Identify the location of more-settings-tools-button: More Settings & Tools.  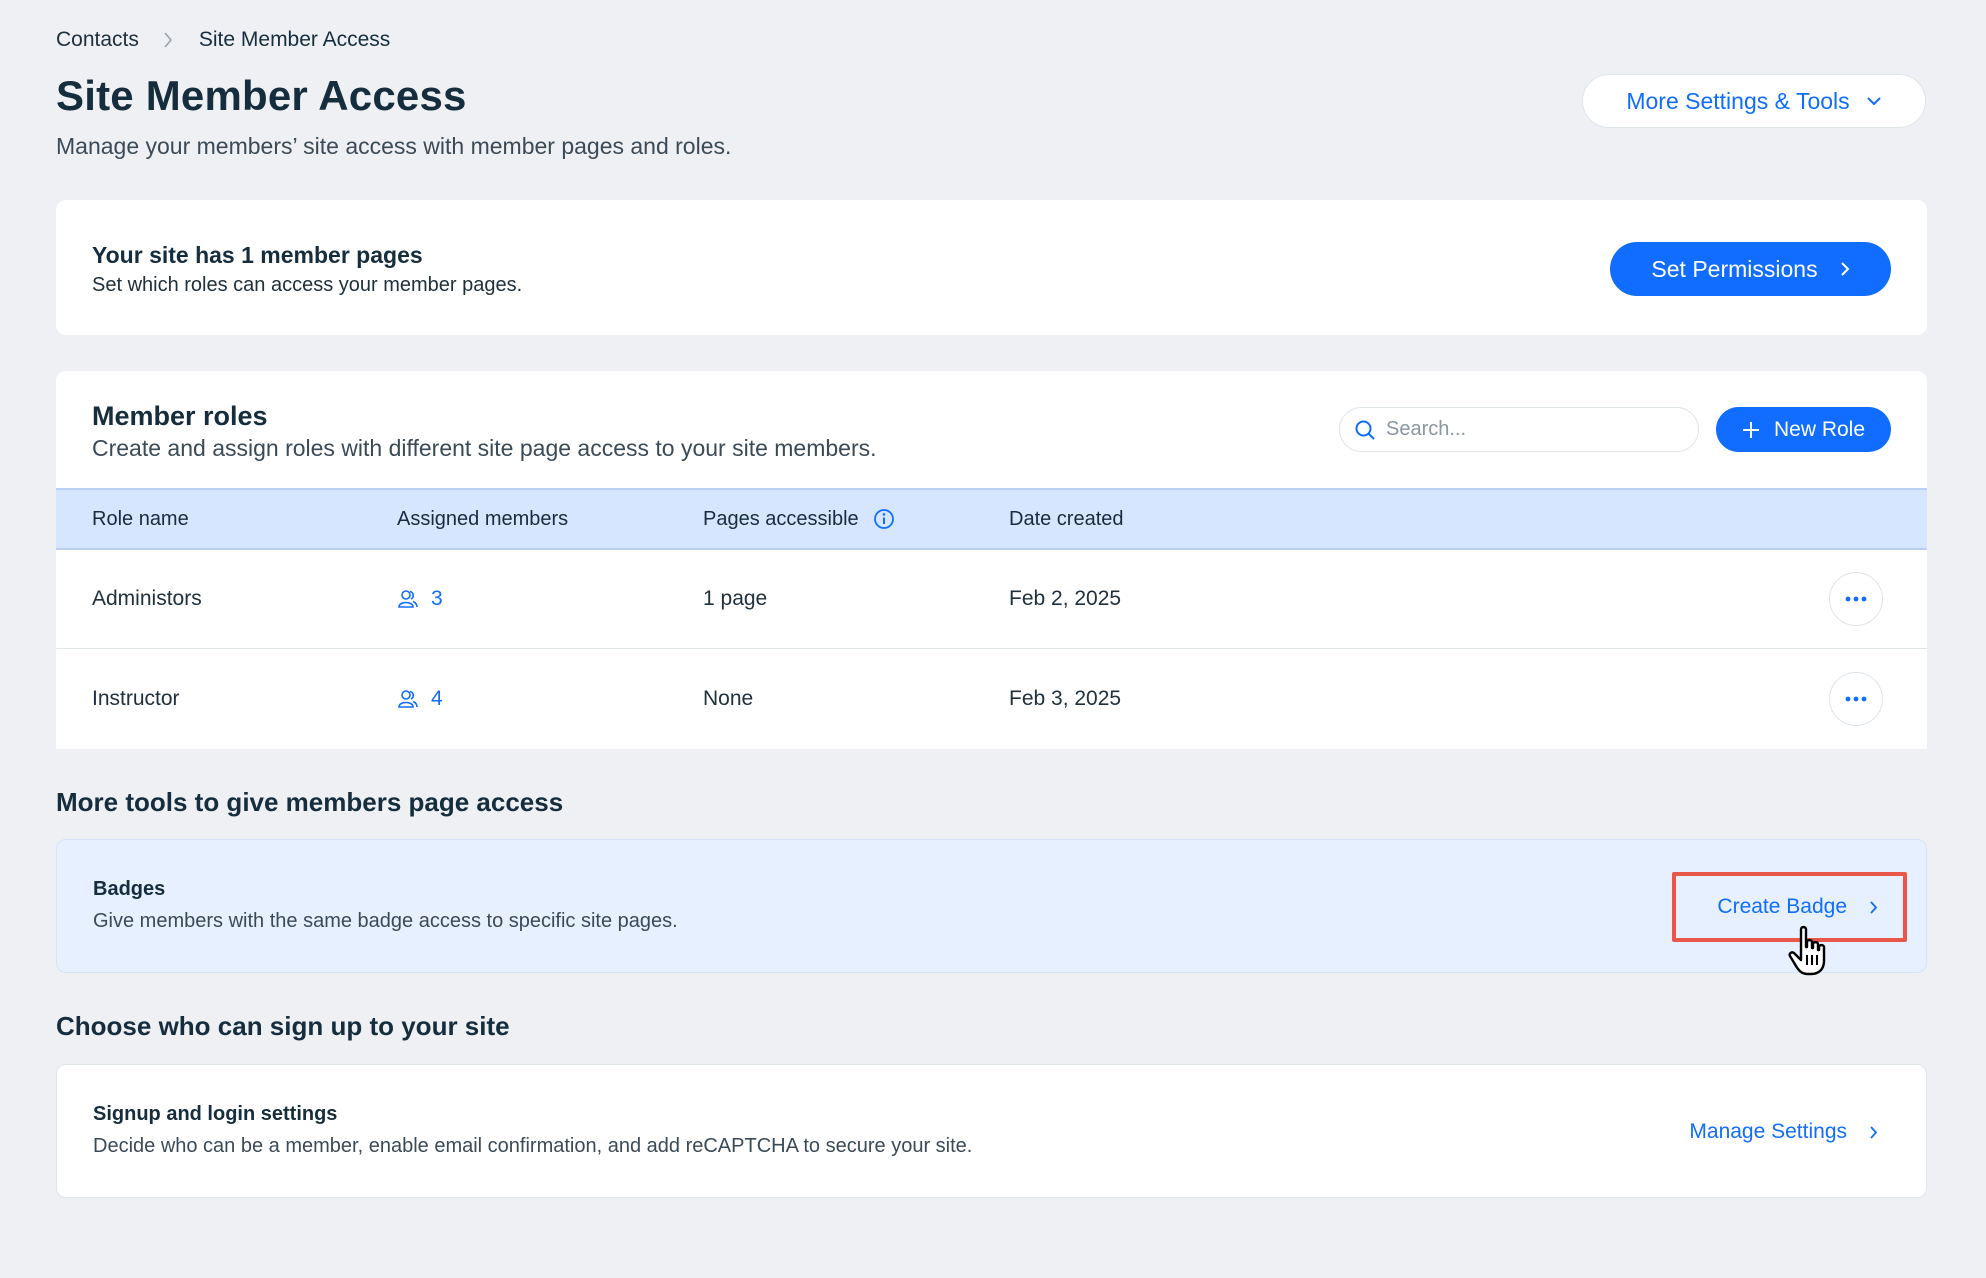
(1754, 101).